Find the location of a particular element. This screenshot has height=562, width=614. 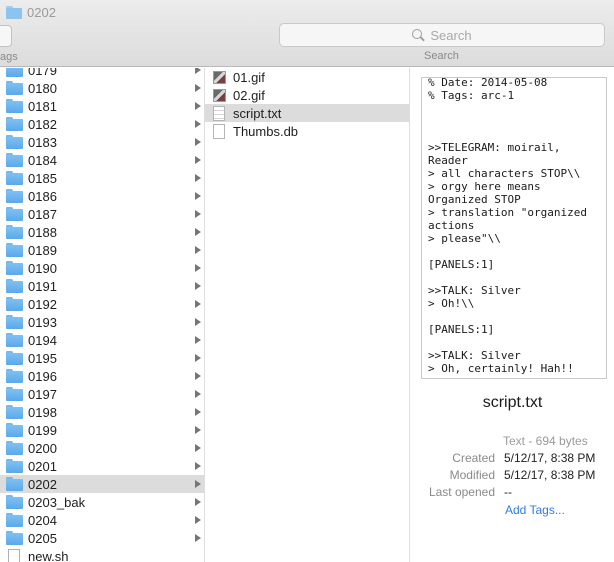

folder-item: 0182 is located at coordinates (102, 124).